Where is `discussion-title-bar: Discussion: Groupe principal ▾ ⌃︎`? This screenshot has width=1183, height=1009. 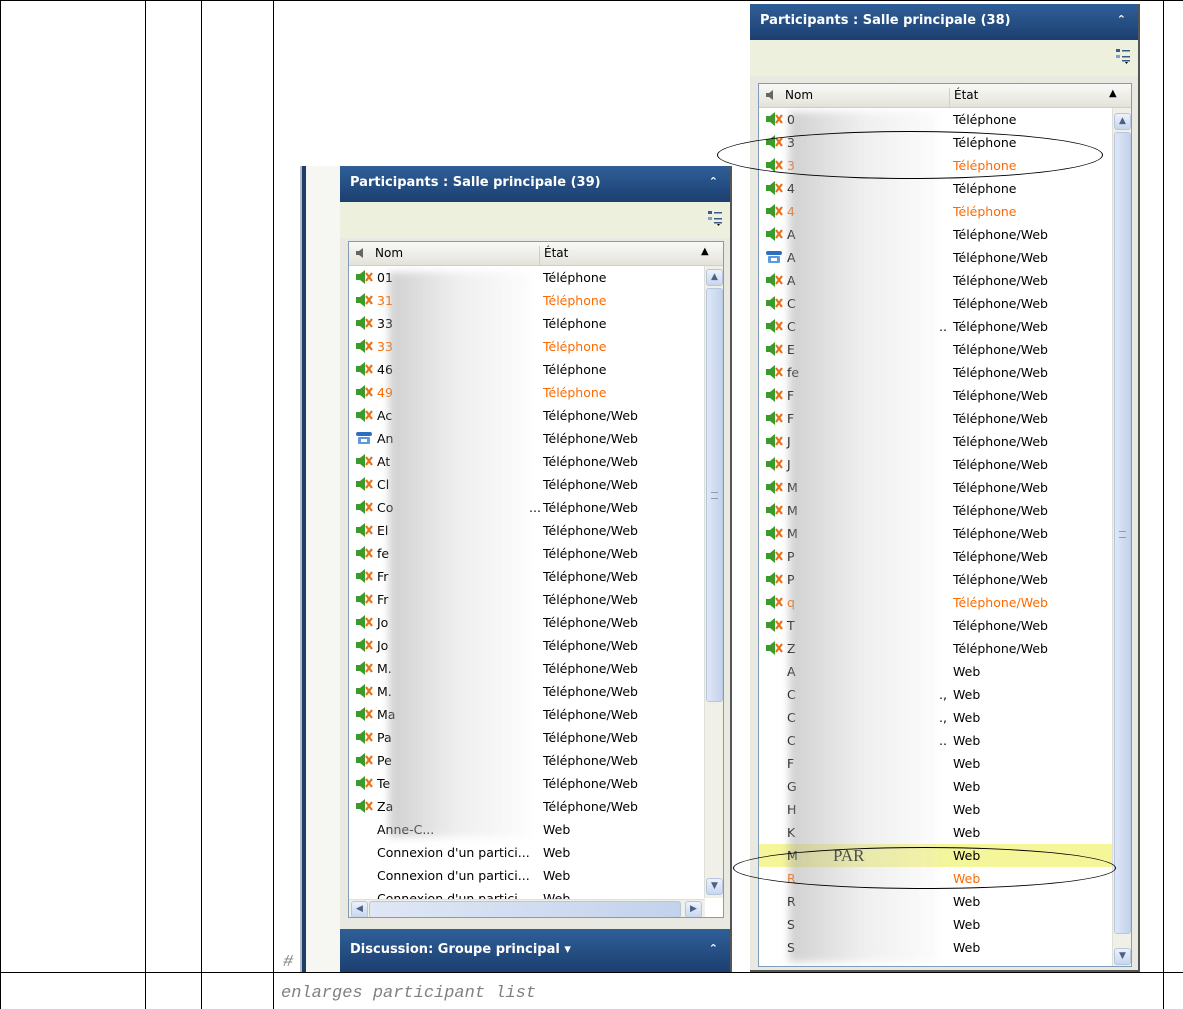 discussion-title-bar: Discussion: Groupe principal ▾ ⌃︎ is located at coordinates (535, 950).